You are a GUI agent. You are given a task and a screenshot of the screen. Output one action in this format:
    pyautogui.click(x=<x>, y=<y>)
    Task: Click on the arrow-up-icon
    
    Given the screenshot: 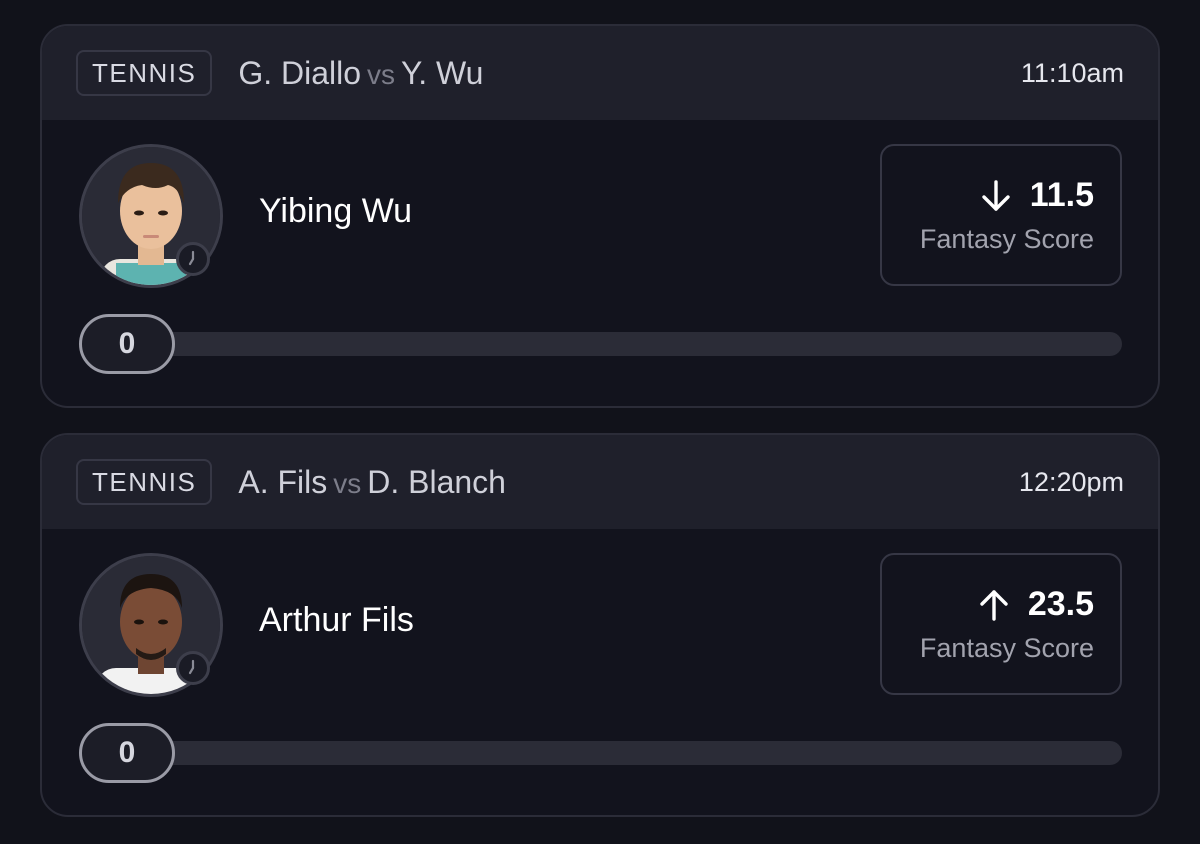 What is the action you would take?
    pyautogui.click(x=994, y=605)
    